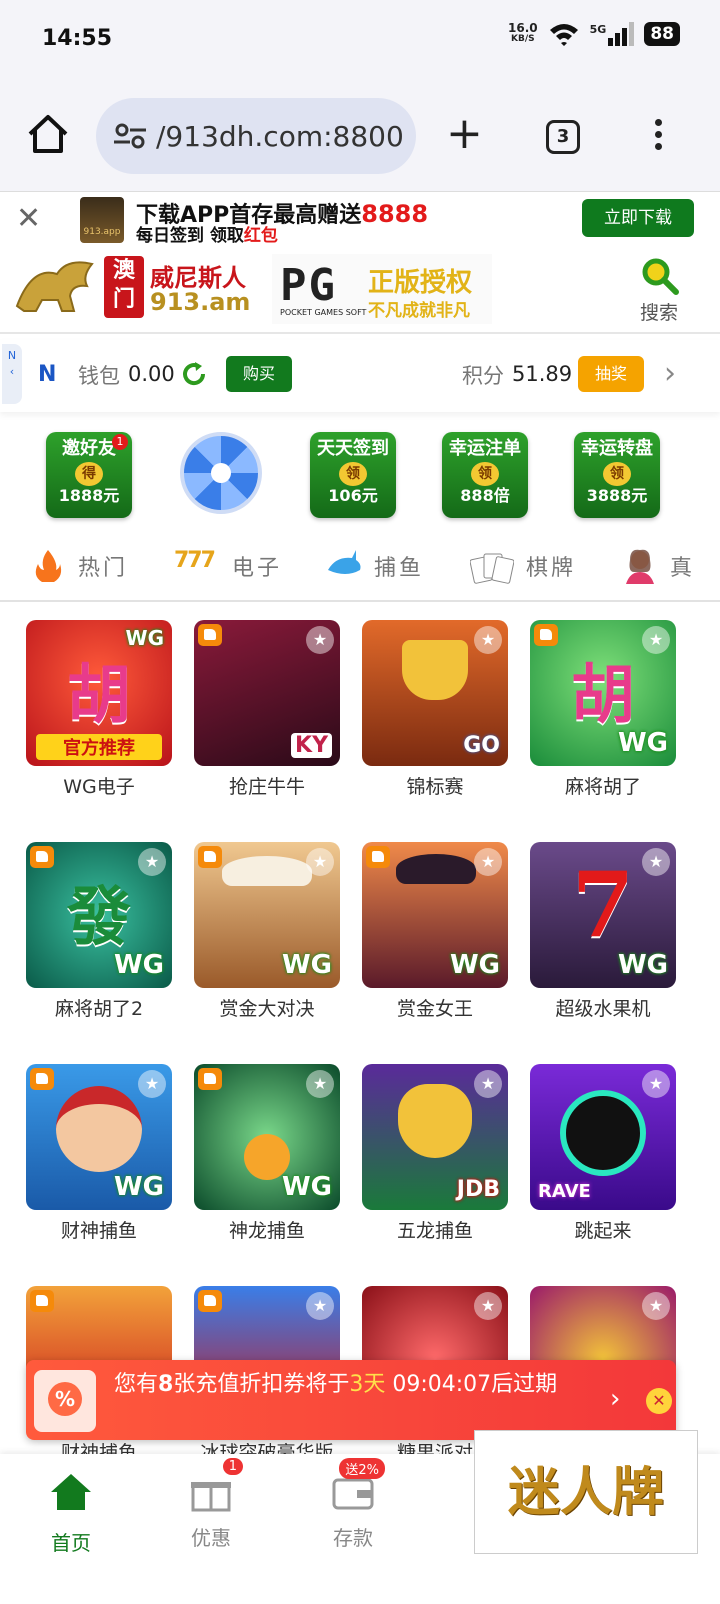 This screenshot has width=720, height=1604. What do you see at coordinates (358, 1485) in the screenshot?
I see `wallet-icon: 送2%` at bounding box center [358, 1485].